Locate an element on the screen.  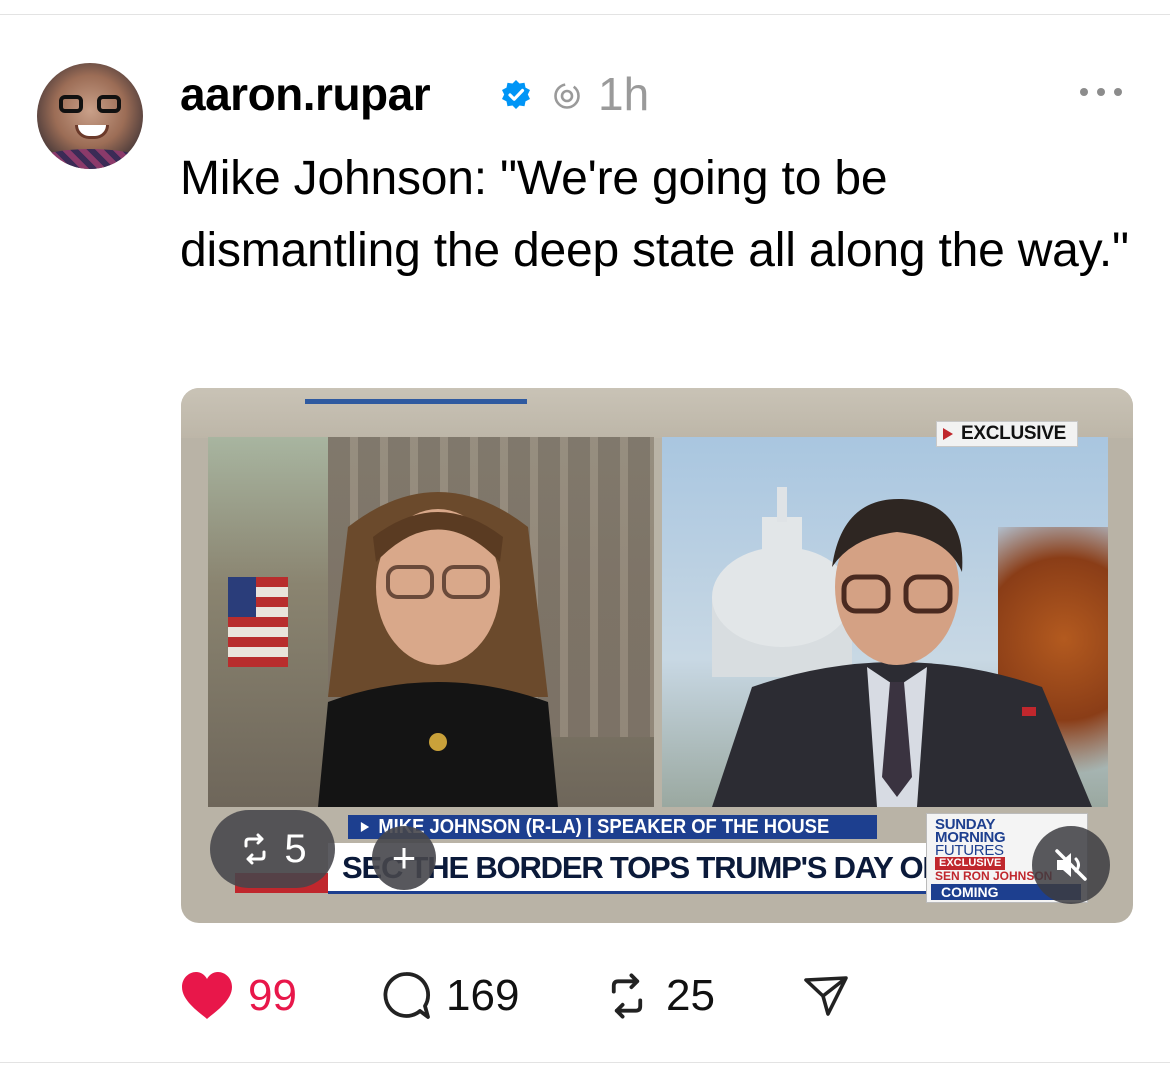
mute-icon is located at coordinates (1071, 865).